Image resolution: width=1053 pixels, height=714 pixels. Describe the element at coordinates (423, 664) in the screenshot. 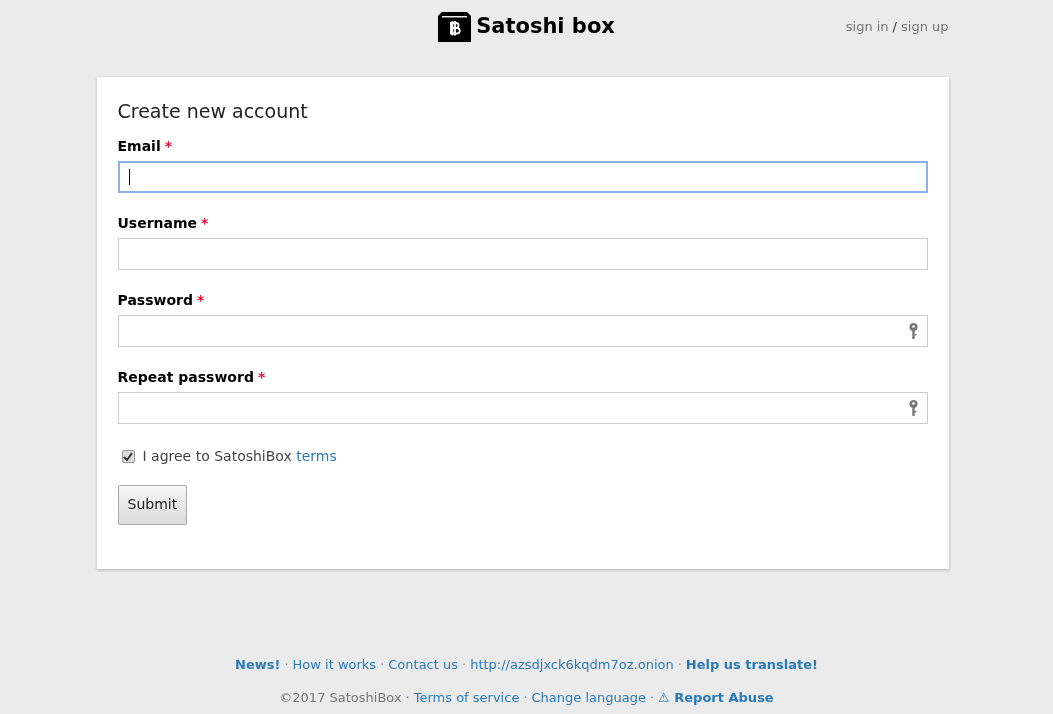

I see `footer-link: Contact us` at that location.